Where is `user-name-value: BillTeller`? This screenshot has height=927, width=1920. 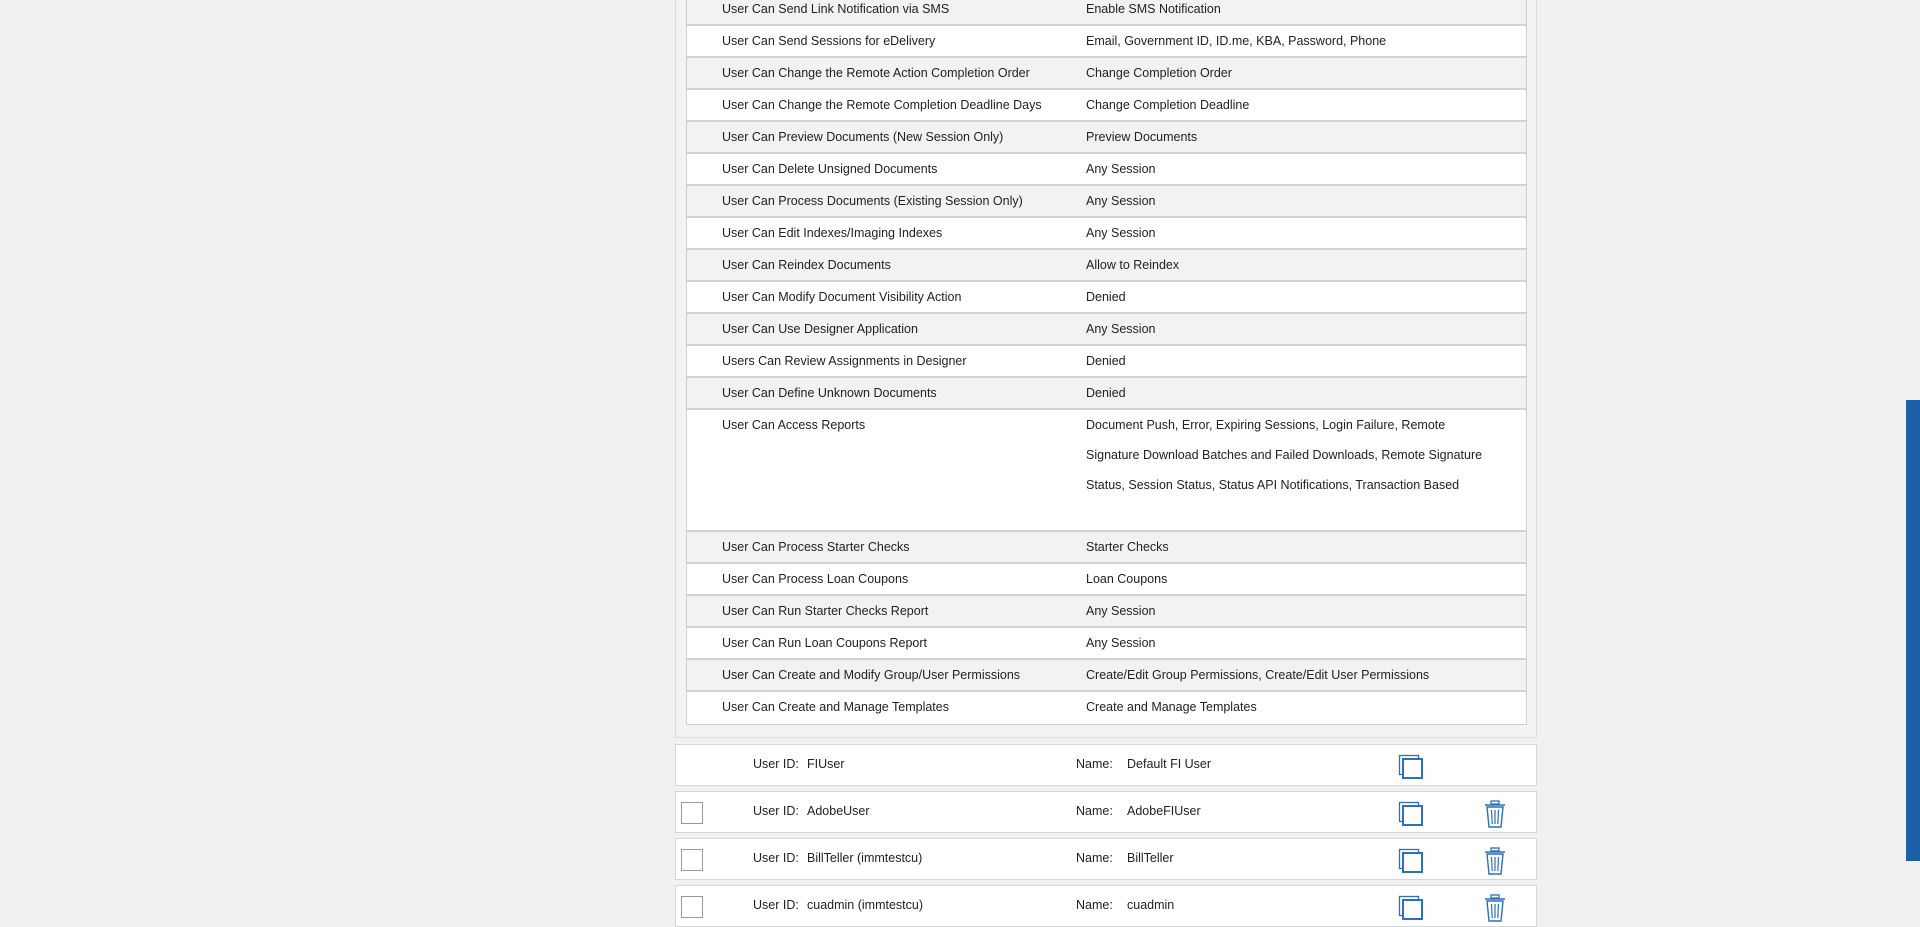 user-name-value: BillTeller is located at coordinates (1150, 858).